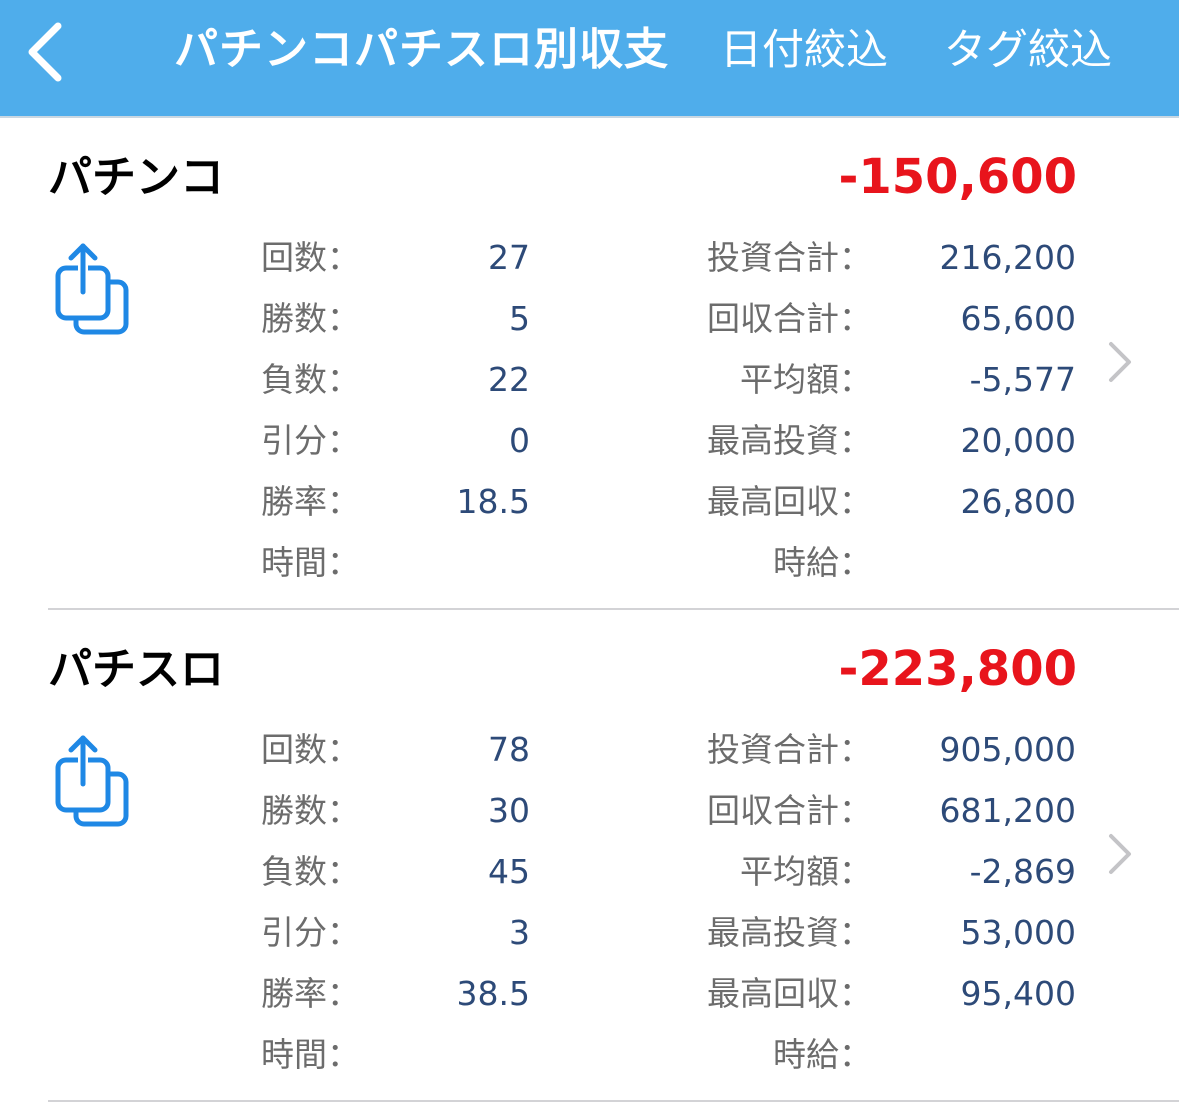  Describe the element at coordinates (957, 177) in the screenshot. I see `category-total: -150,600` at that location.